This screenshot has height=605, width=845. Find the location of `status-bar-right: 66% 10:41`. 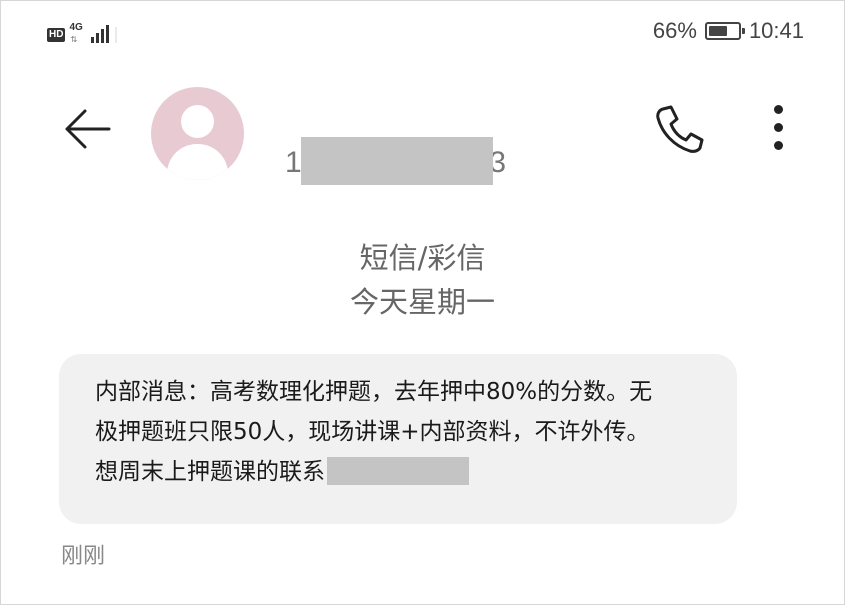

status-bar-right: 66% 10:41 is located at coordinates (728, 31).